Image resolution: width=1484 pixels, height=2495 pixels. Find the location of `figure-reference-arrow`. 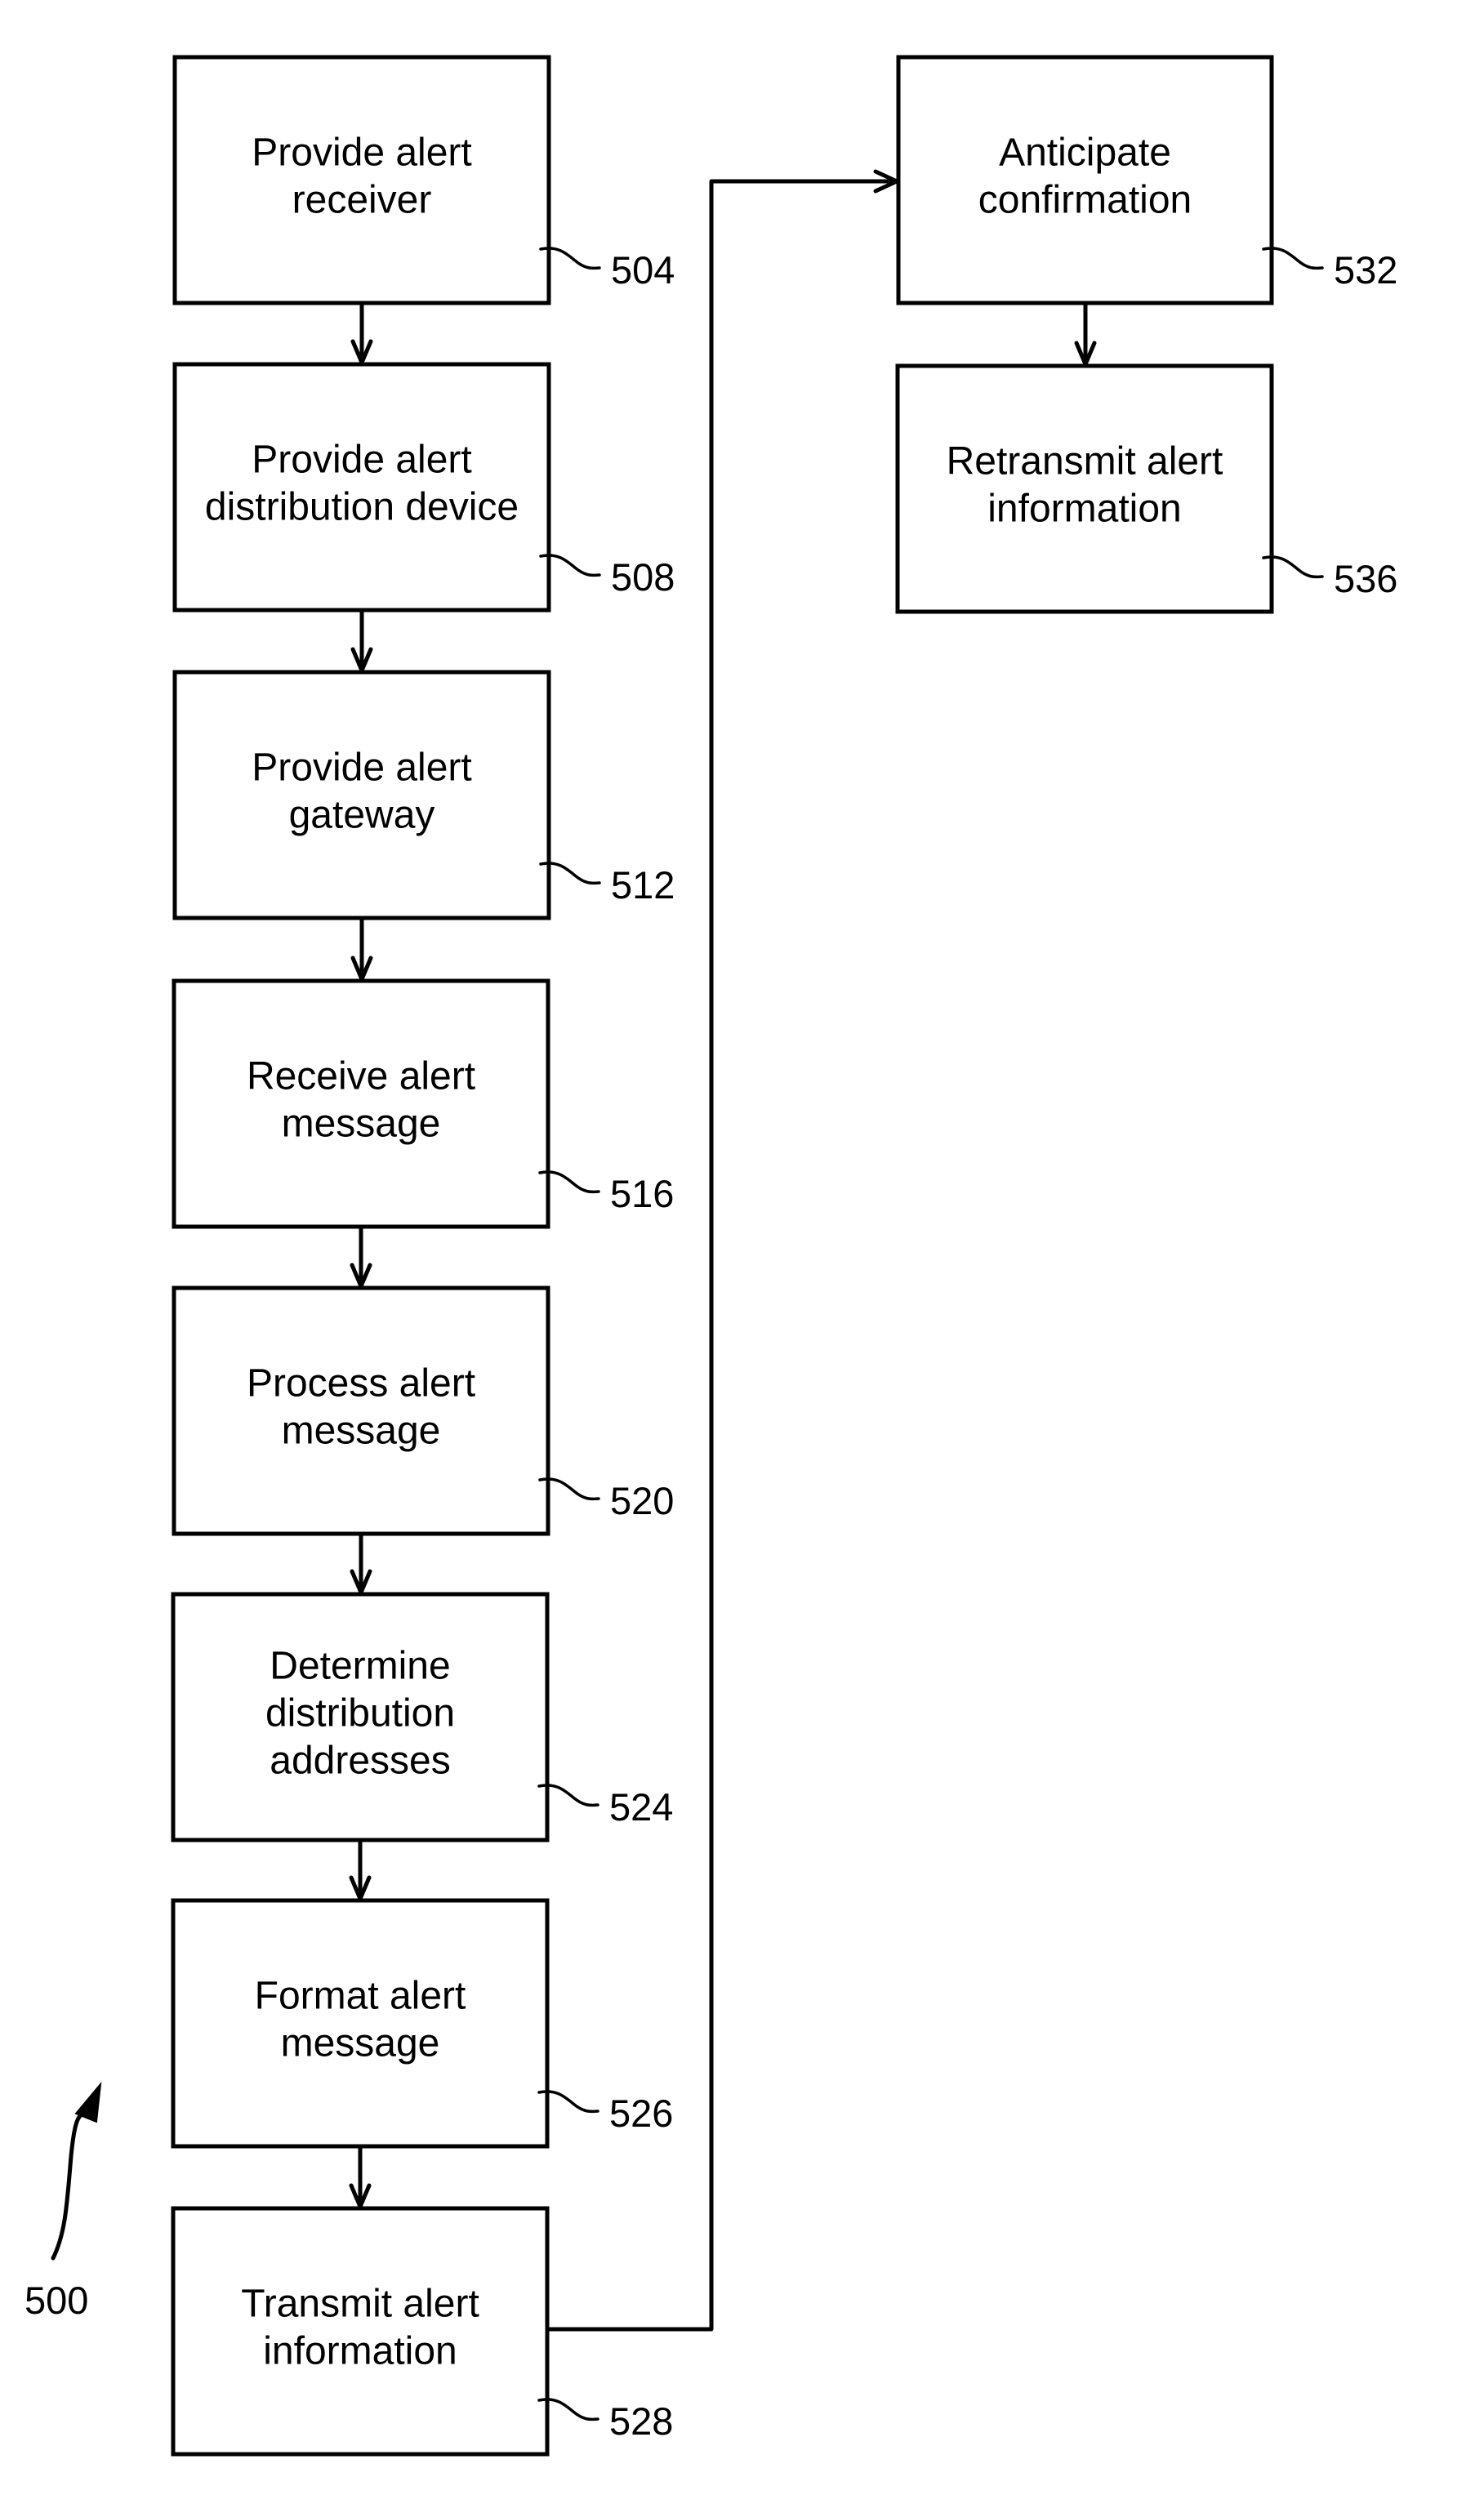

figure-reference-arrow is located at coordinates (71, 2186).